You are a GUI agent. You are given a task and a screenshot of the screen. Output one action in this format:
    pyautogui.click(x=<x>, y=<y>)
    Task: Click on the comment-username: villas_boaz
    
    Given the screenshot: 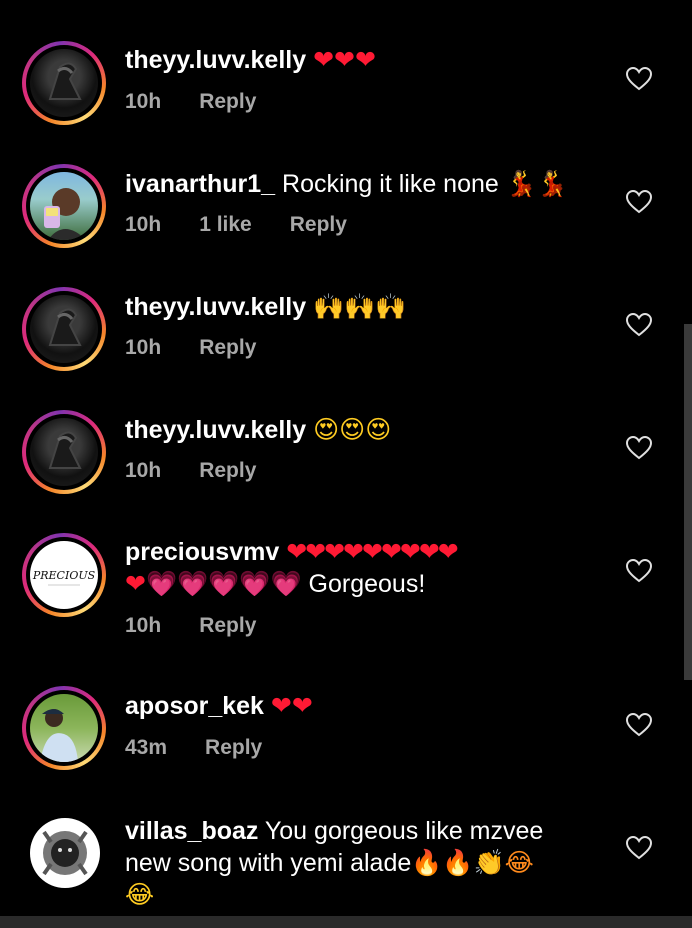 What is the action you would take?
    pyautogui.click(x=191, y=831)
    